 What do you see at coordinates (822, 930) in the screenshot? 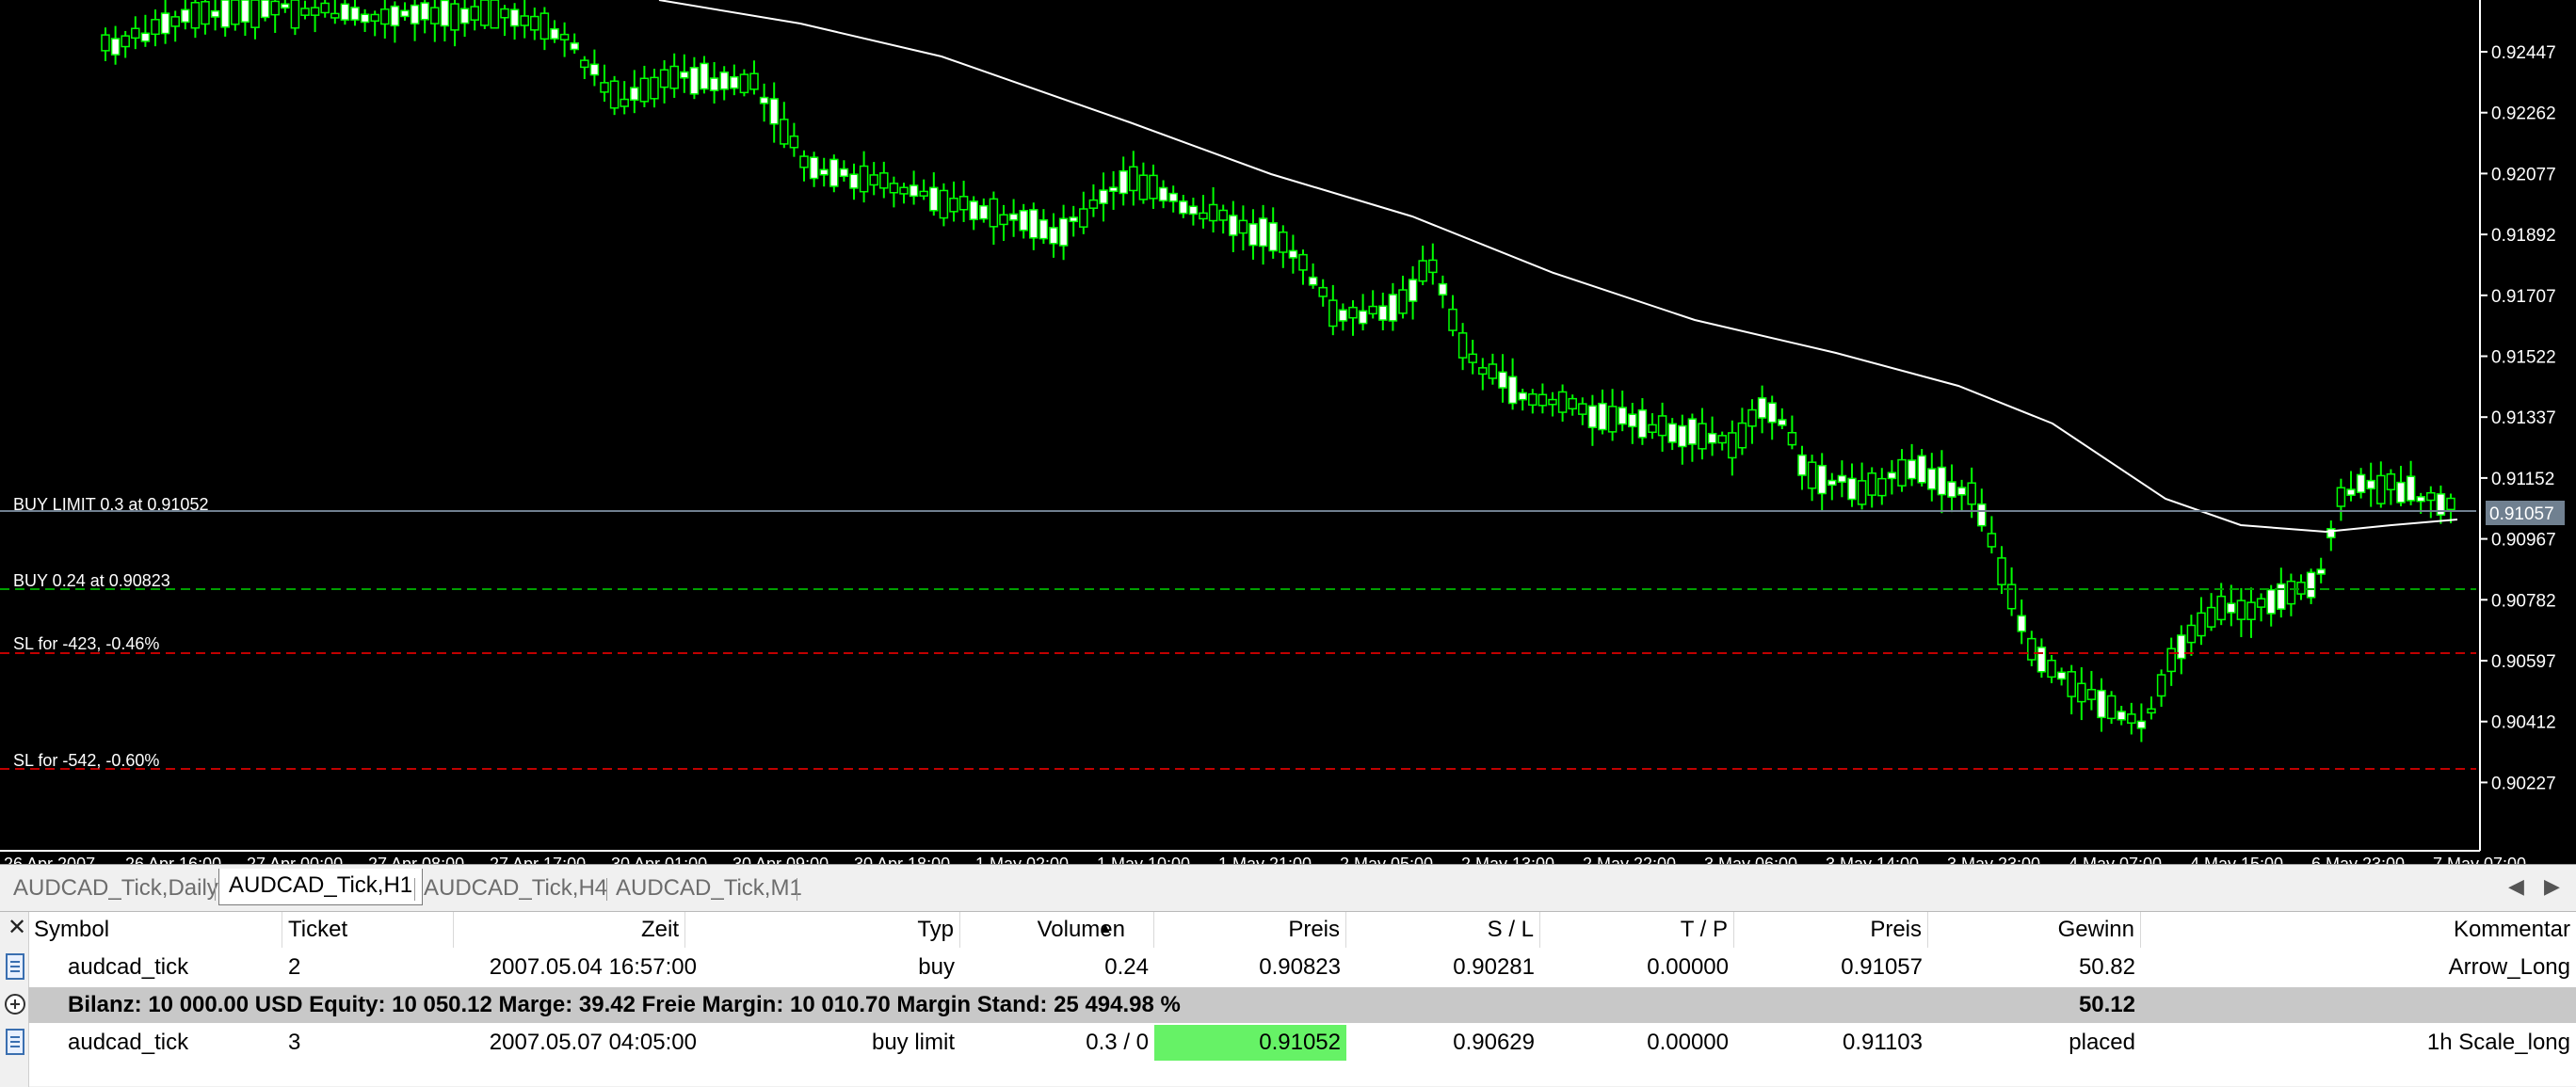
I see `col-type: Typ` at bounding box center [822, 930].